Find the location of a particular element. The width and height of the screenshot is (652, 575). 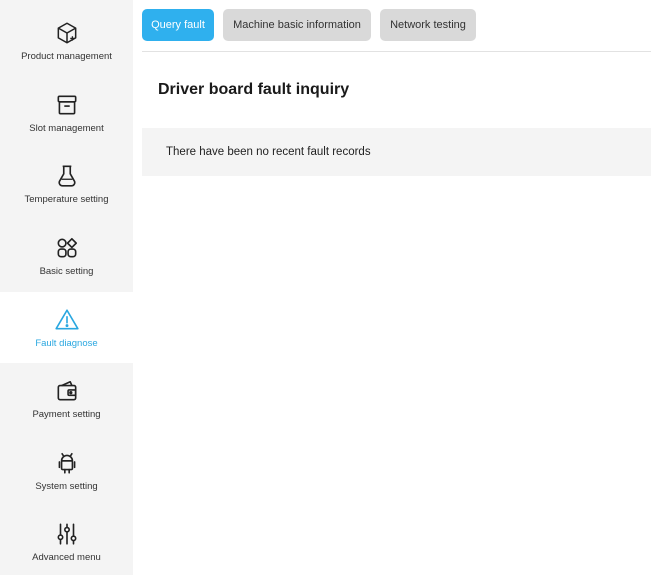

sidebar-item-label: Basic setting is located at coordinates (66, 271).